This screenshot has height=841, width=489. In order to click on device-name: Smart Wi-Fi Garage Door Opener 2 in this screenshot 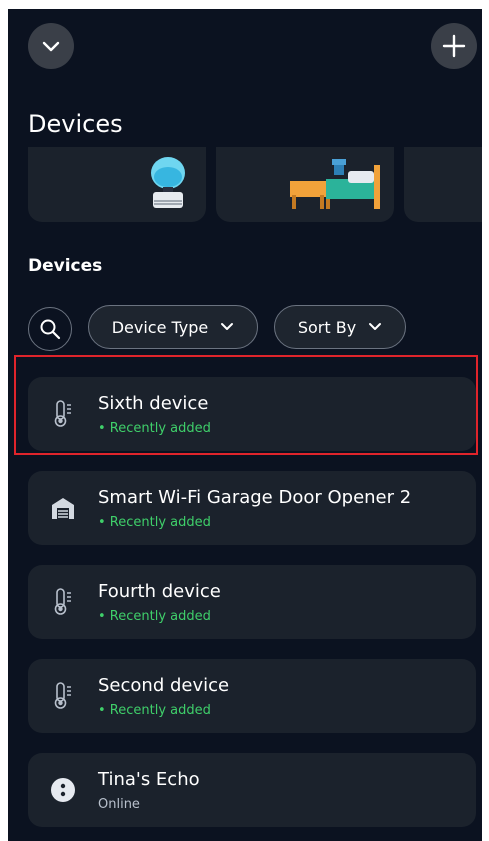, I will do `click(255, 497)`.